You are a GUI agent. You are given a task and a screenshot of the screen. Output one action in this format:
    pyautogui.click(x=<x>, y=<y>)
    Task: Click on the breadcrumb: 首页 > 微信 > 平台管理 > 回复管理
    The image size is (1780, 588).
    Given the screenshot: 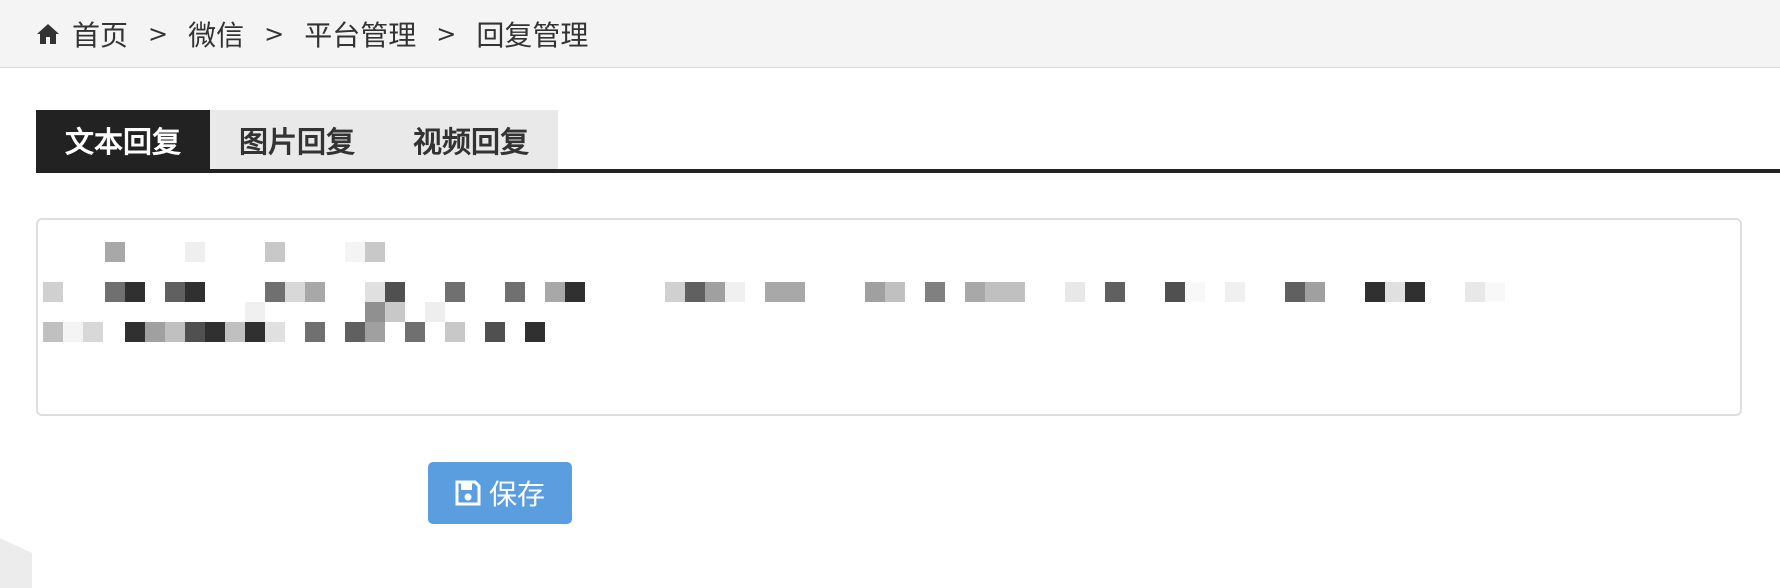 What is the action you would take?
    pyautogui.click(x=890, y=34)
    